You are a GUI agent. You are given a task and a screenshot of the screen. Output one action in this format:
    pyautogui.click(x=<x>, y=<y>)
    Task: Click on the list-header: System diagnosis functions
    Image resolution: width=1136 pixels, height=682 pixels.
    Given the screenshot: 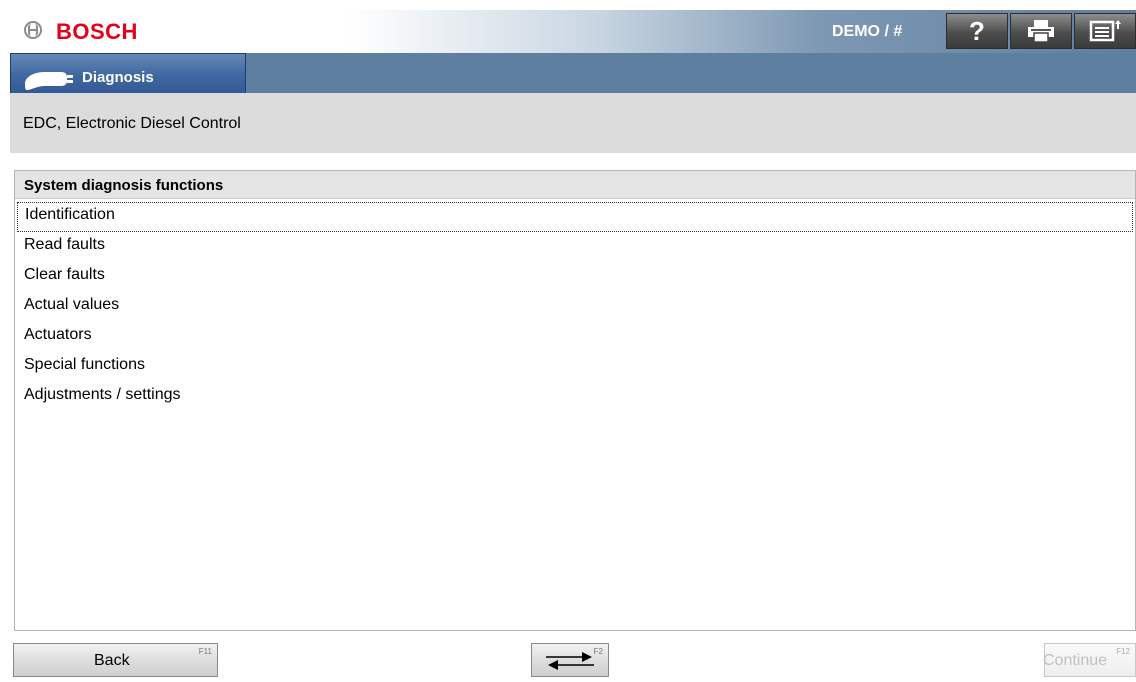 What is the action you would take?
    pyautogui.click(x=575, y=185)
    